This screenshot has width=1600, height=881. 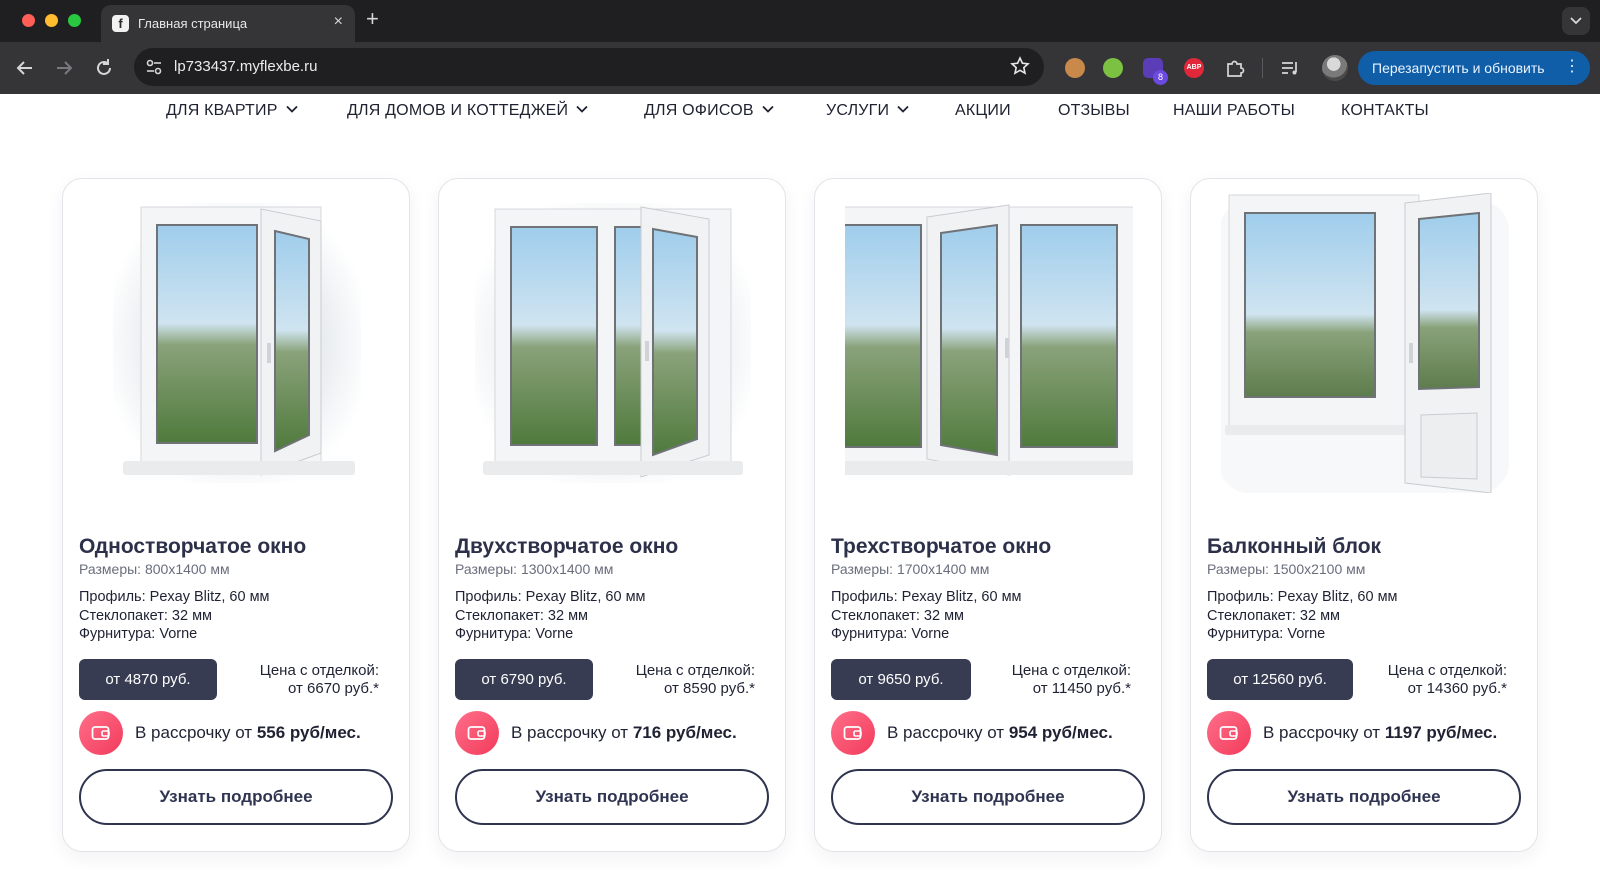 I want to click on site-favicon-icon: f, so click(x=120, y=23).